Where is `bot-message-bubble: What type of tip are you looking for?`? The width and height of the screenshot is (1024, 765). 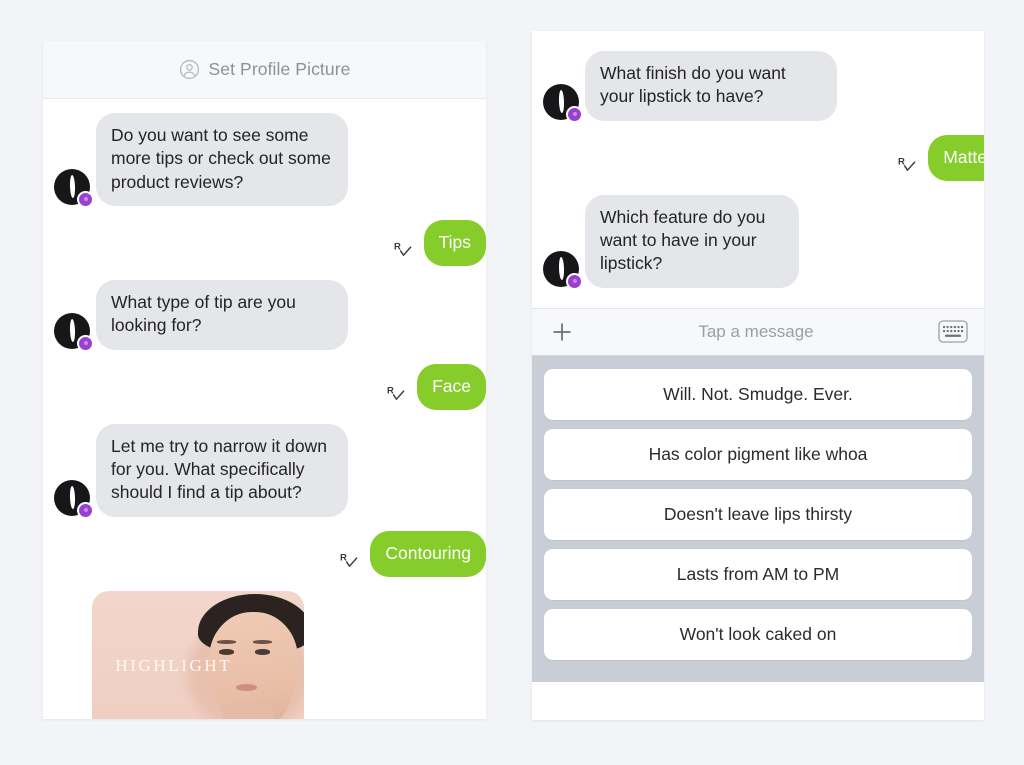
bot-message-bubble: What type of tip are you looking for? is located at coordinates (219, 315).